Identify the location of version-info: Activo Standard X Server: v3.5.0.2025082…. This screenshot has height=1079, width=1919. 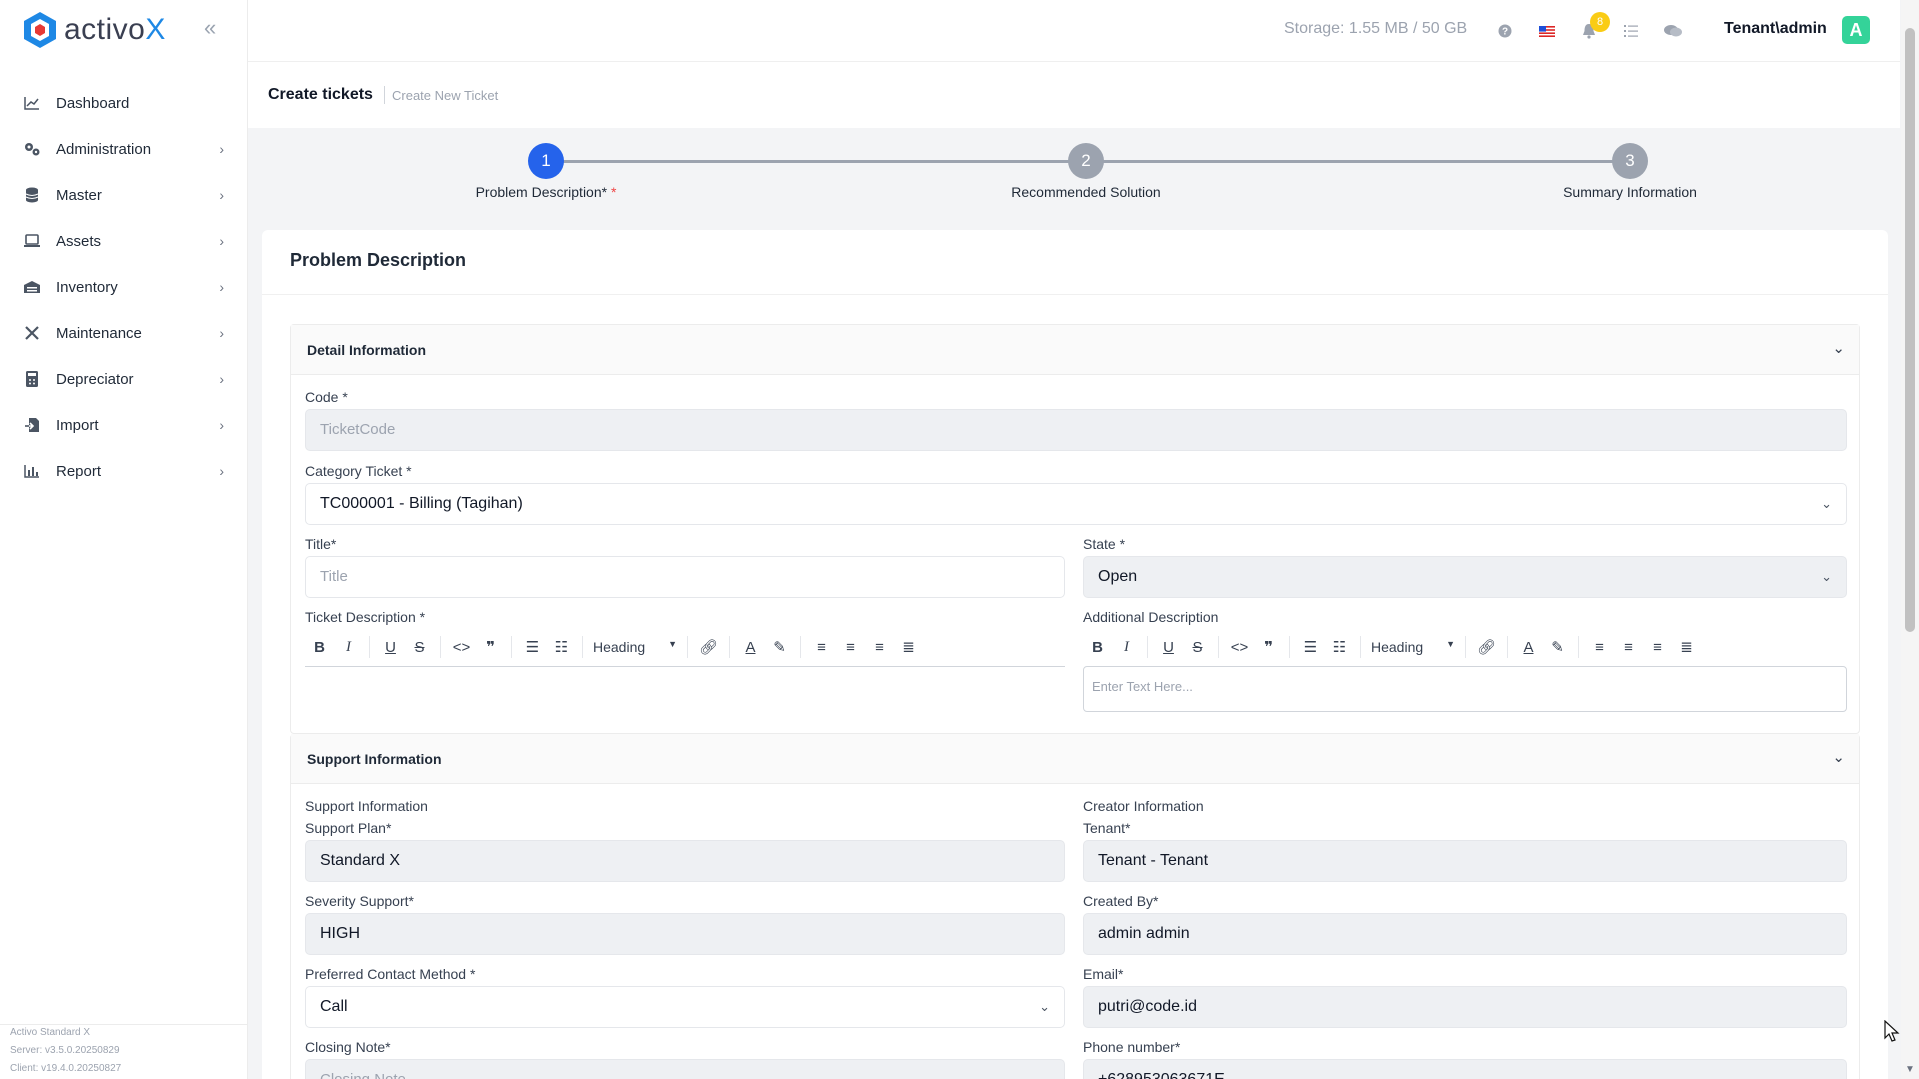
(65, 1051).